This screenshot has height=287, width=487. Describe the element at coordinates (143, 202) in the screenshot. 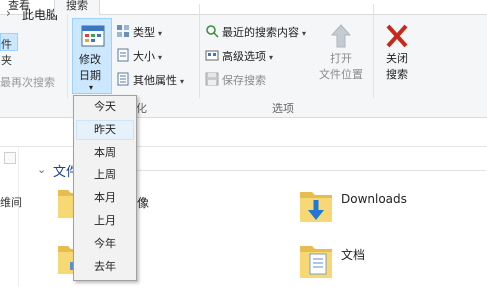

I see `folder-label-partial: 像` at that location.